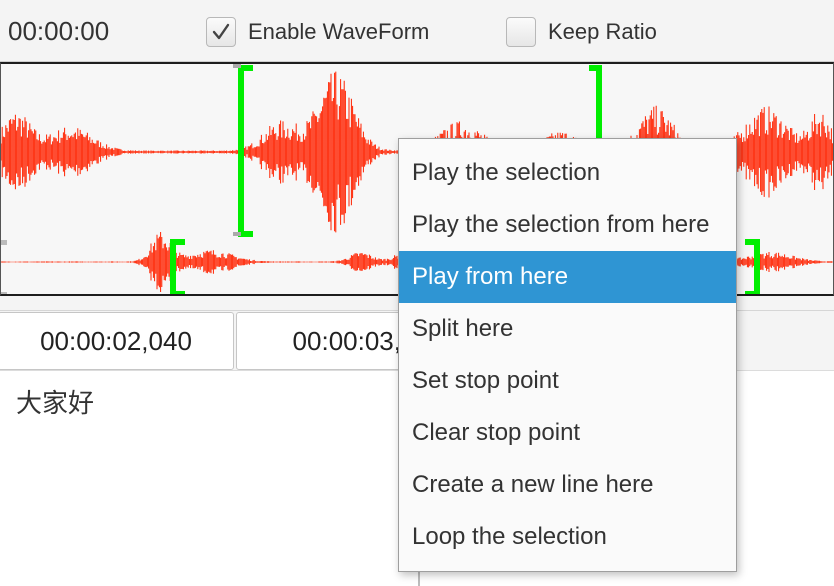  Describe the element at coordinates (567, 381) in the screenshot. I see `menu-item-set-stop-point: Set stop point` at that location.